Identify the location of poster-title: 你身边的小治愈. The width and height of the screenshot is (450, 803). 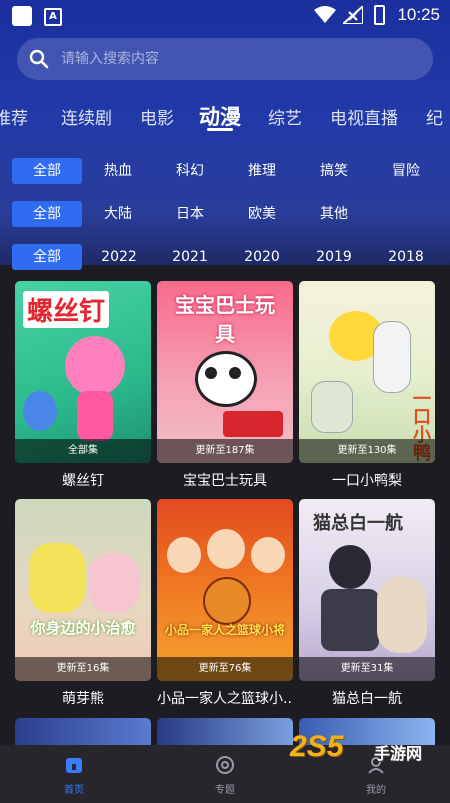
(83, 628).